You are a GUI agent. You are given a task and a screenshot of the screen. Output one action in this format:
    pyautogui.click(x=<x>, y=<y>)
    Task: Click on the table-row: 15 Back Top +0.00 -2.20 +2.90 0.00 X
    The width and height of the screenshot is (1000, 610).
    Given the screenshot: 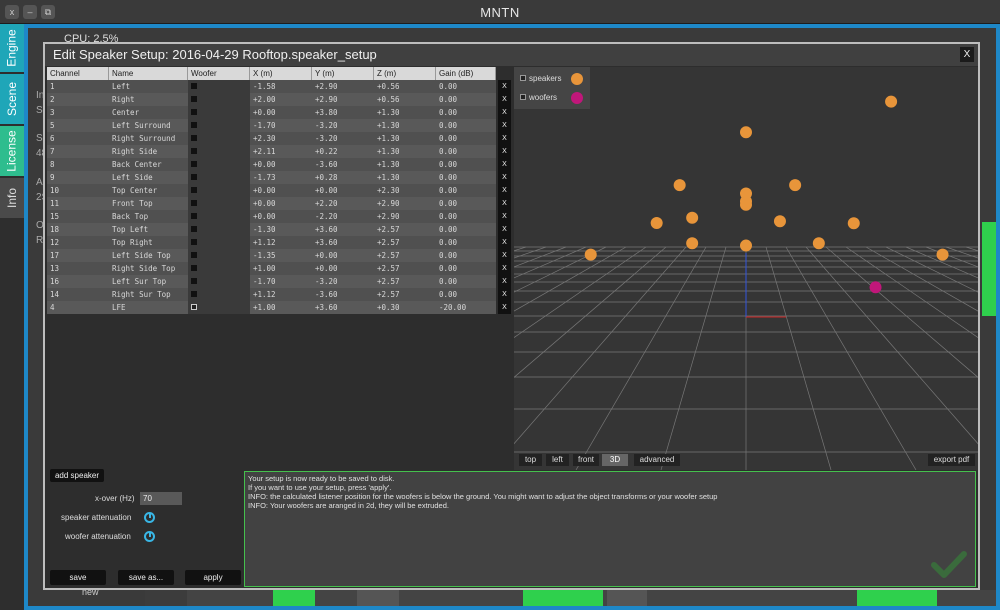 What is the action you would take?
    pyautogui.click(x=279, y=216)
    